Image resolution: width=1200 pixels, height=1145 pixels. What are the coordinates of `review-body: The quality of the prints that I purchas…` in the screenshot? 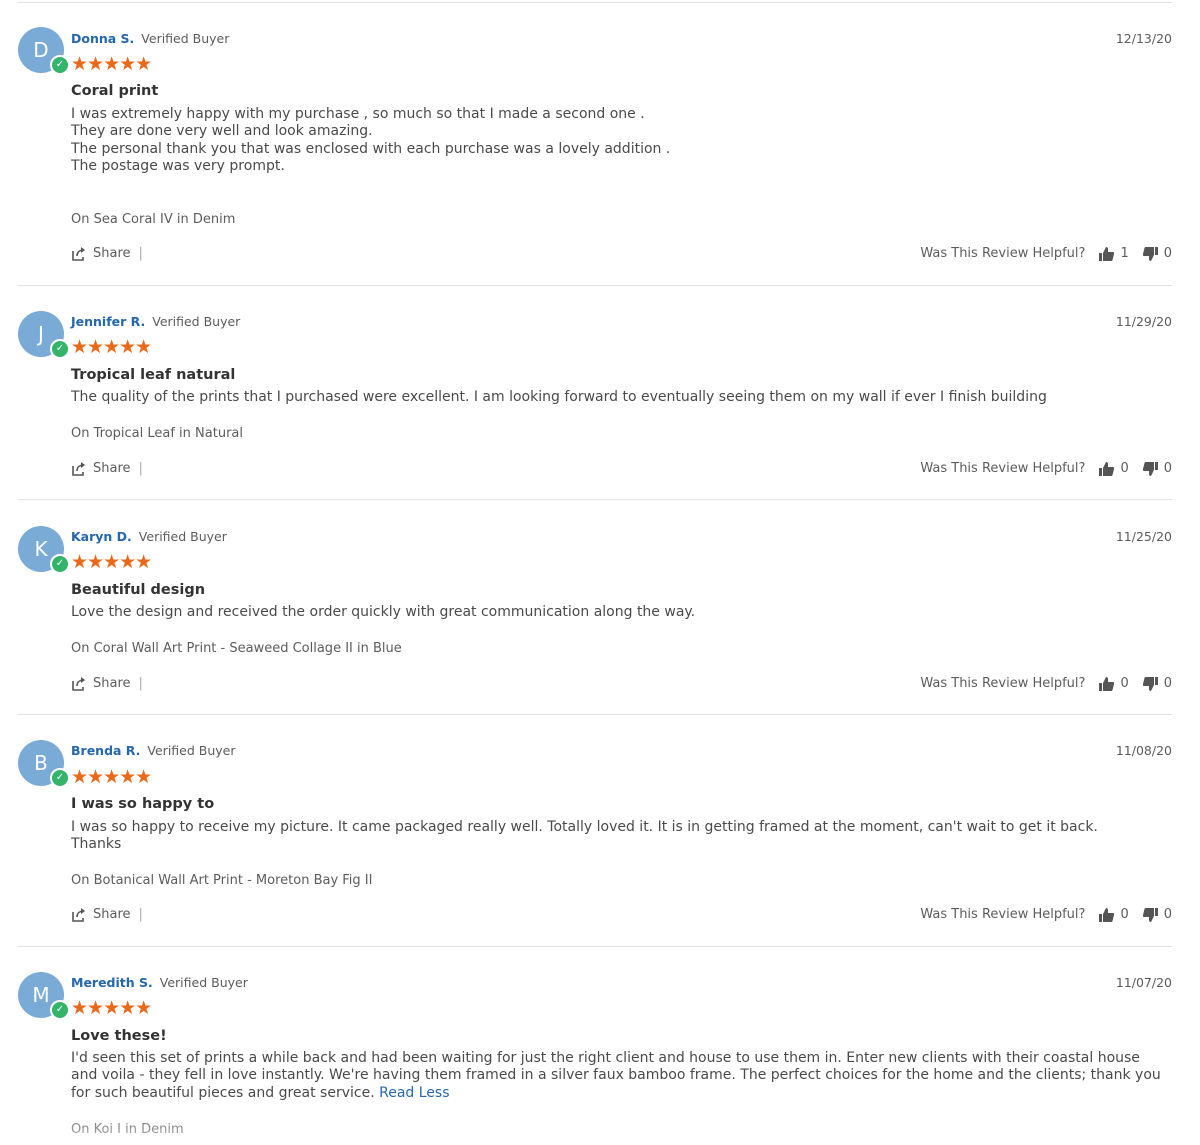 It's located at (620, 397).